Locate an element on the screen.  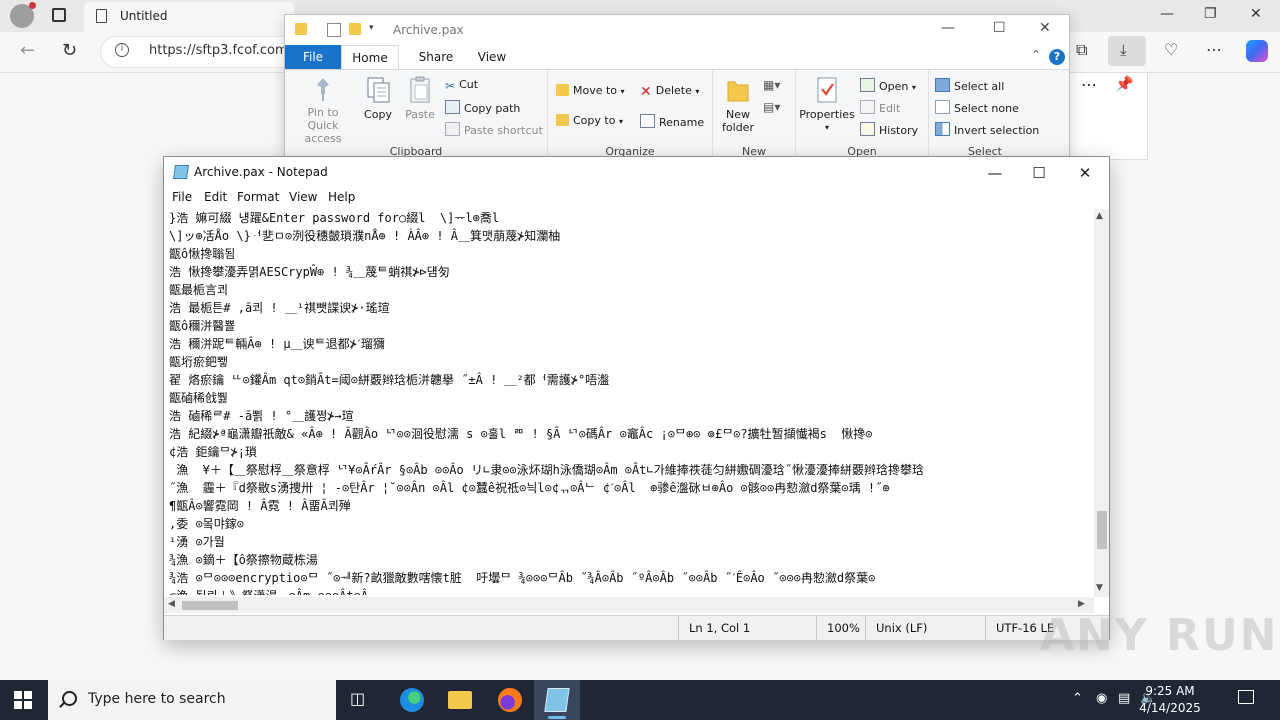
menu-format: Format is located at coordinates (258, 197).